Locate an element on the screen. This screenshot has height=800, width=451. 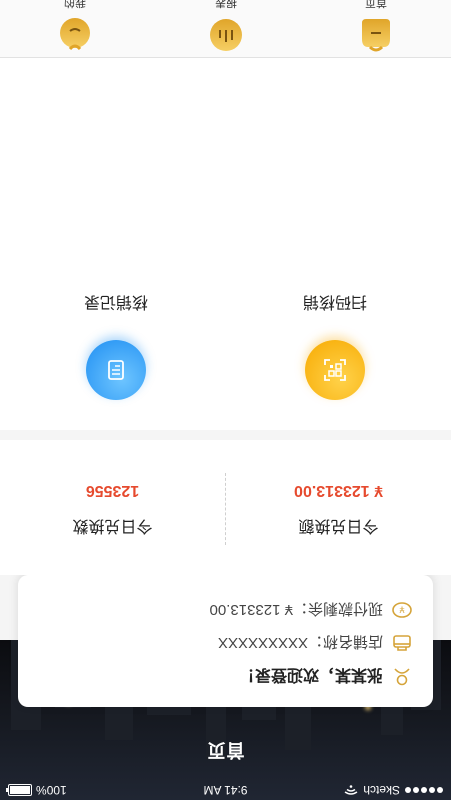
stat-exchange-amount: 今日兑换额 ¥ 123313.00 is located at coordinates (338, 507).